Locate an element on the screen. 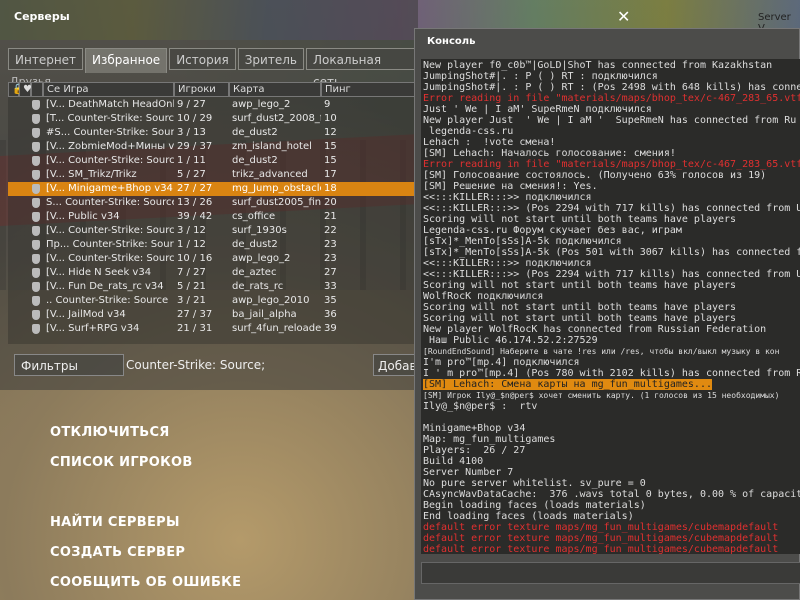 This screenshot has width=800, height=600. tab-3: Зритель is located at coordinates (270, 59).